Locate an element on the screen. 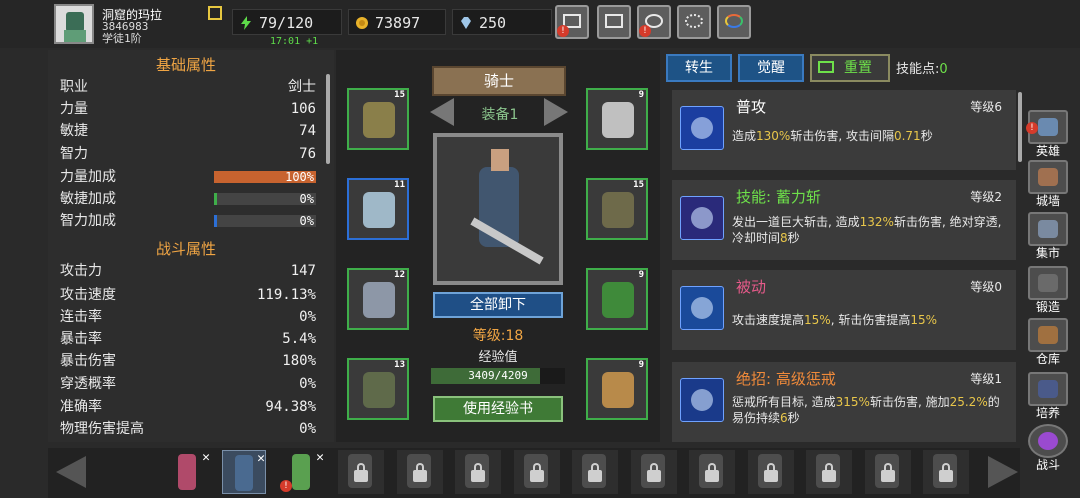 Image resolution: width=1080 pixels, height=498 pixels. bonus-bar-fill is located at coordinates (216, 221).